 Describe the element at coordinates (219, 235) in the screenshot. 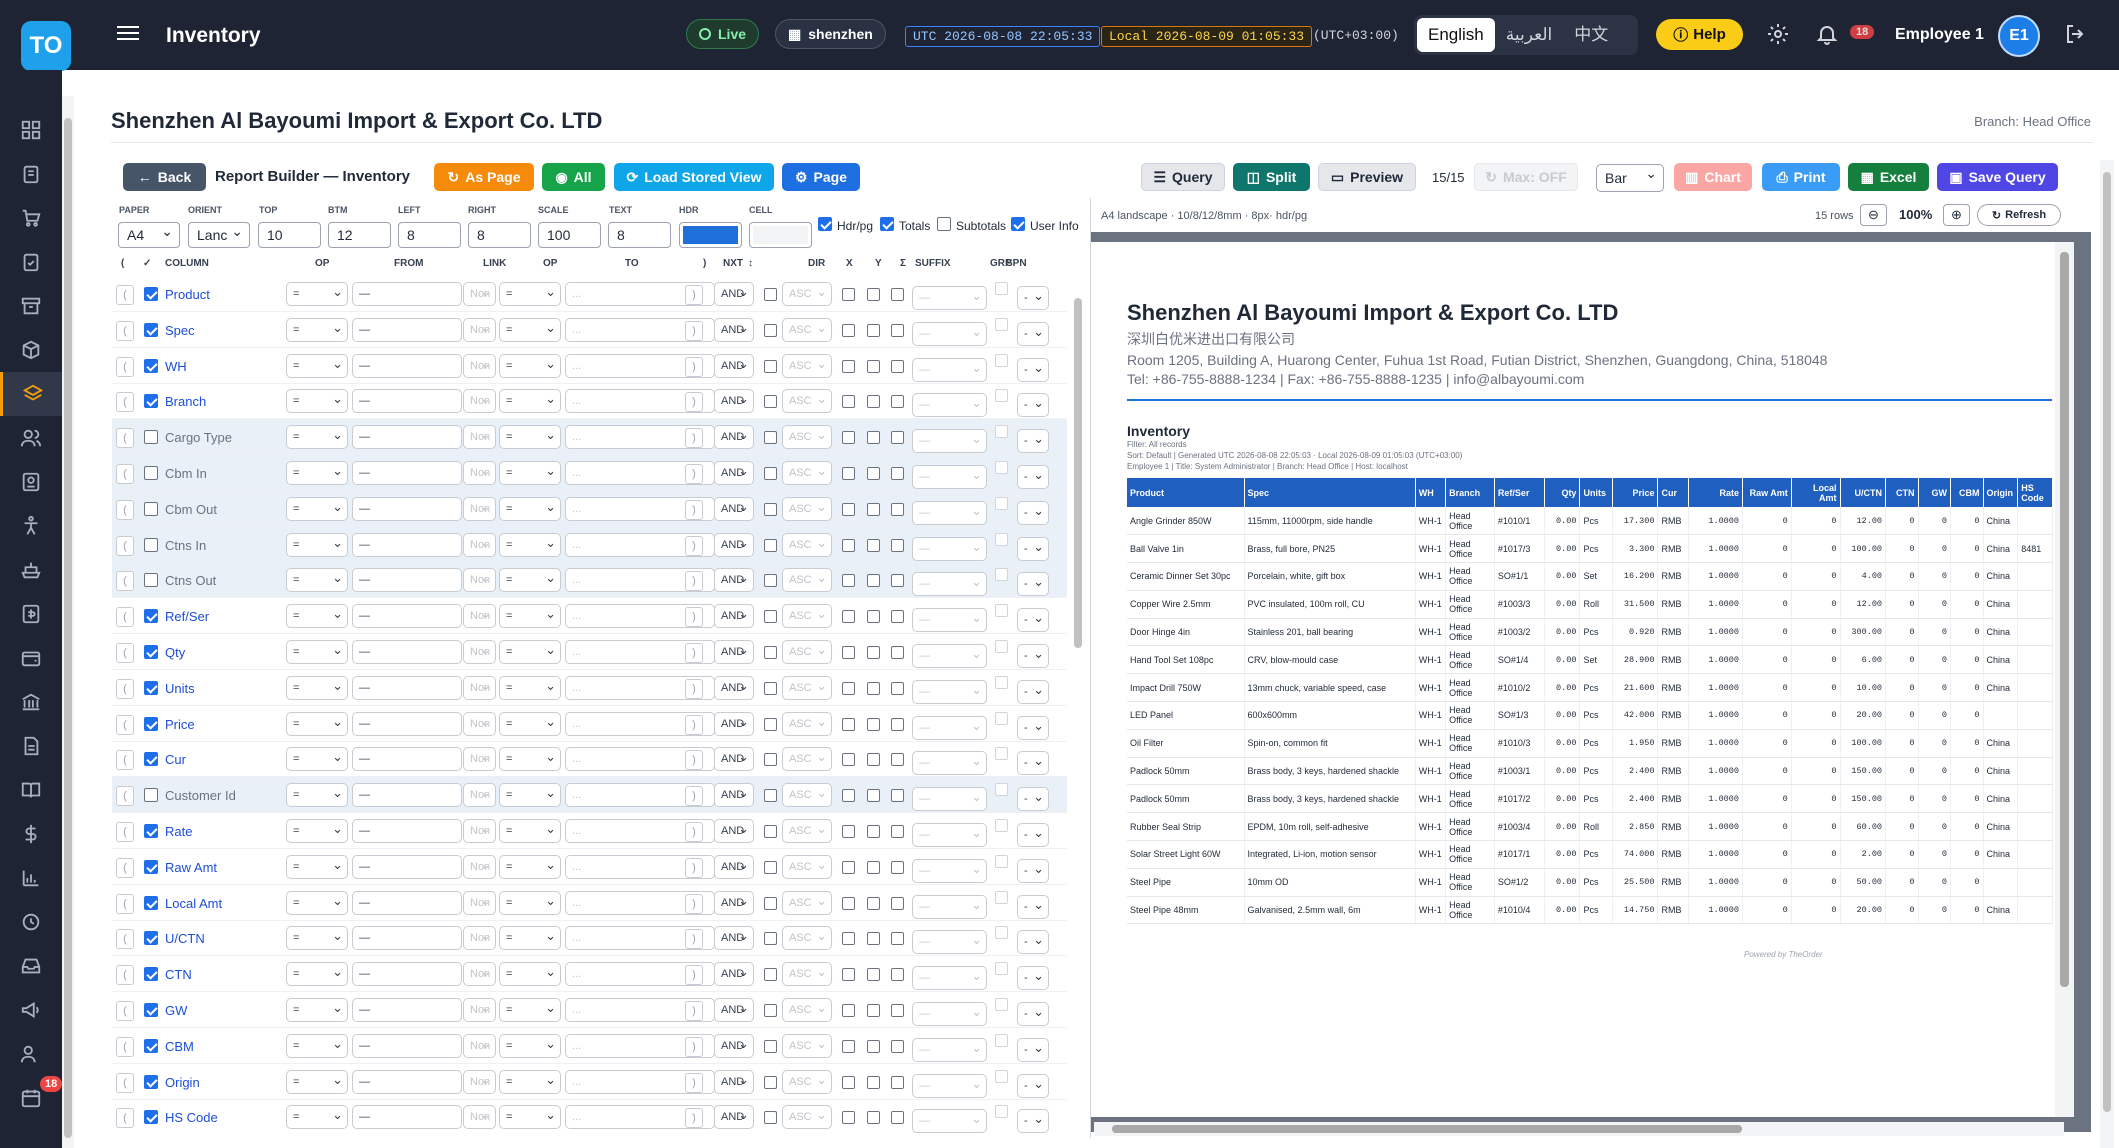

I see `orient-select: Lanc` at that location.